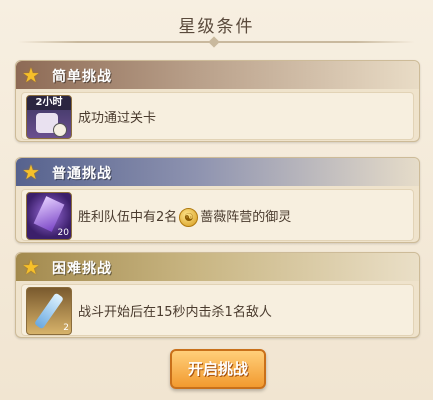  I want to click on blade-shard-icon: 2, so click(49, 311).